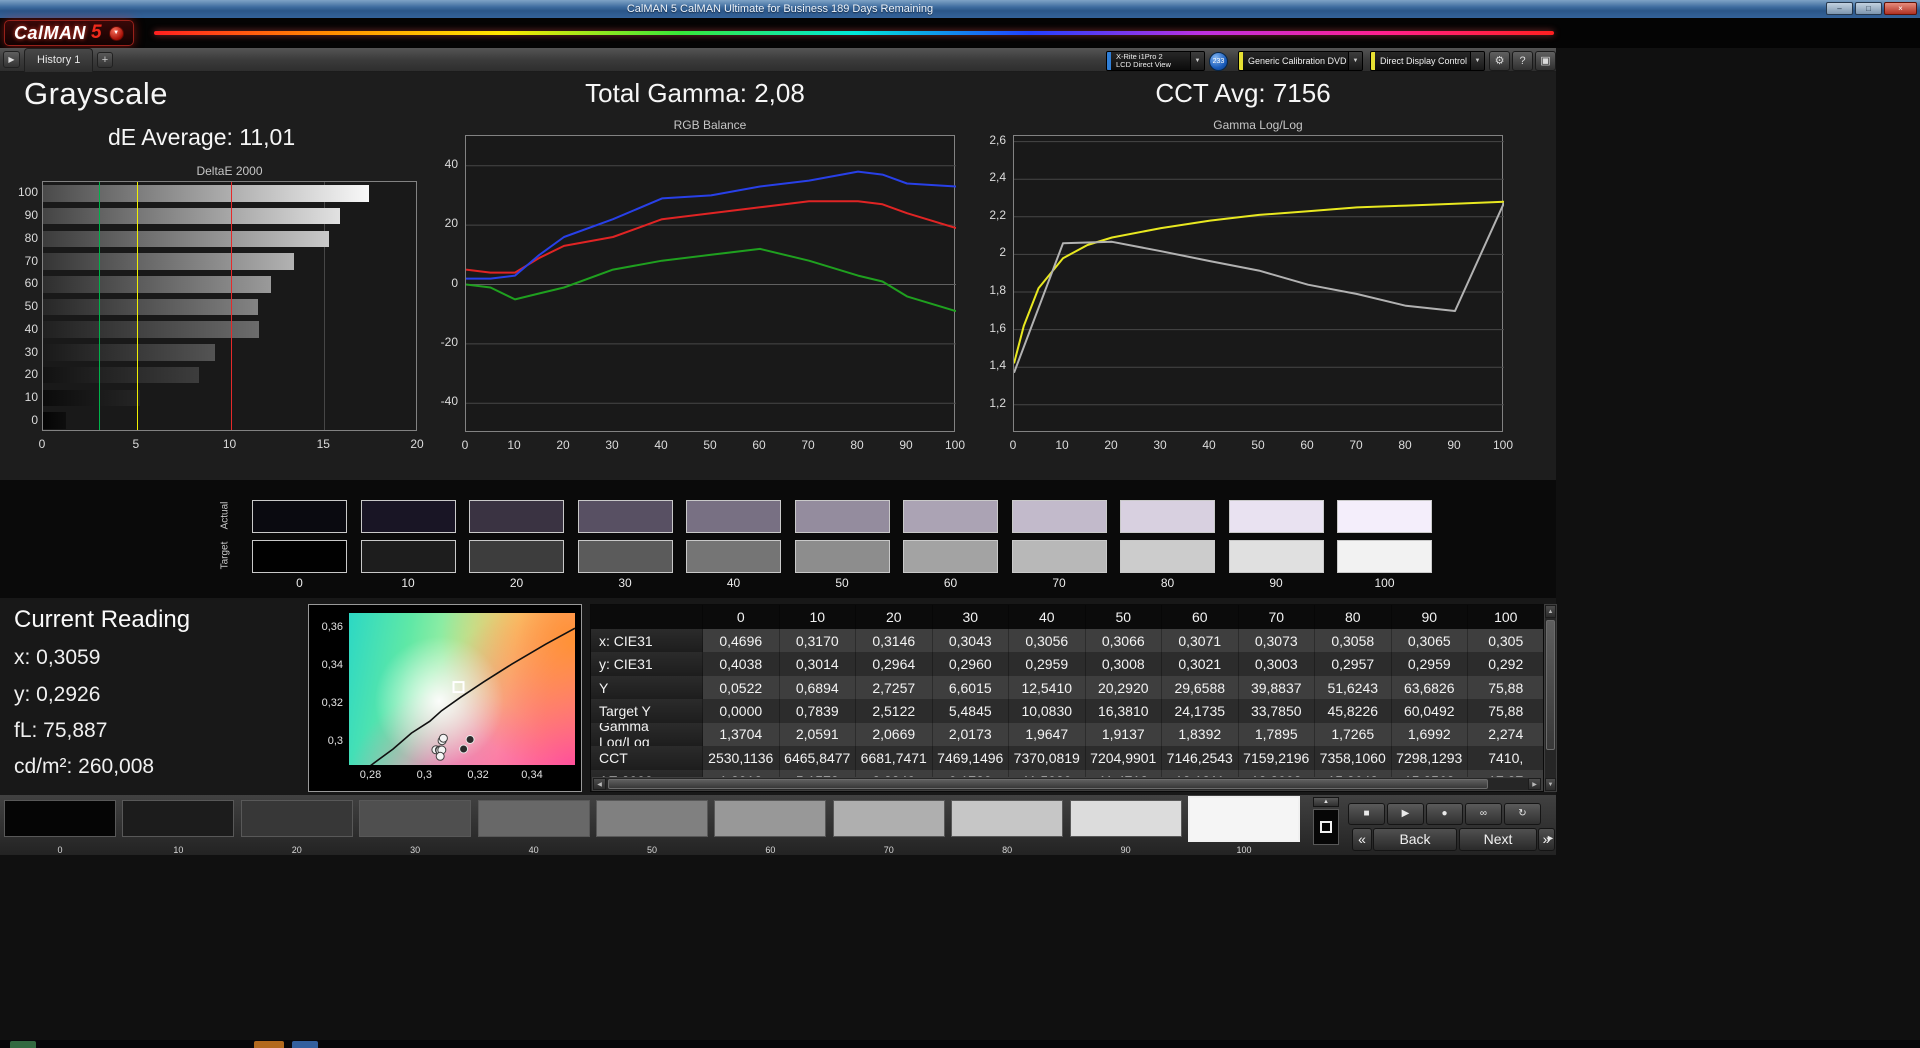 This screenshot has height=1048, width=1920. I want to click on current-reading-title: Current Reading, so click(102, 619).